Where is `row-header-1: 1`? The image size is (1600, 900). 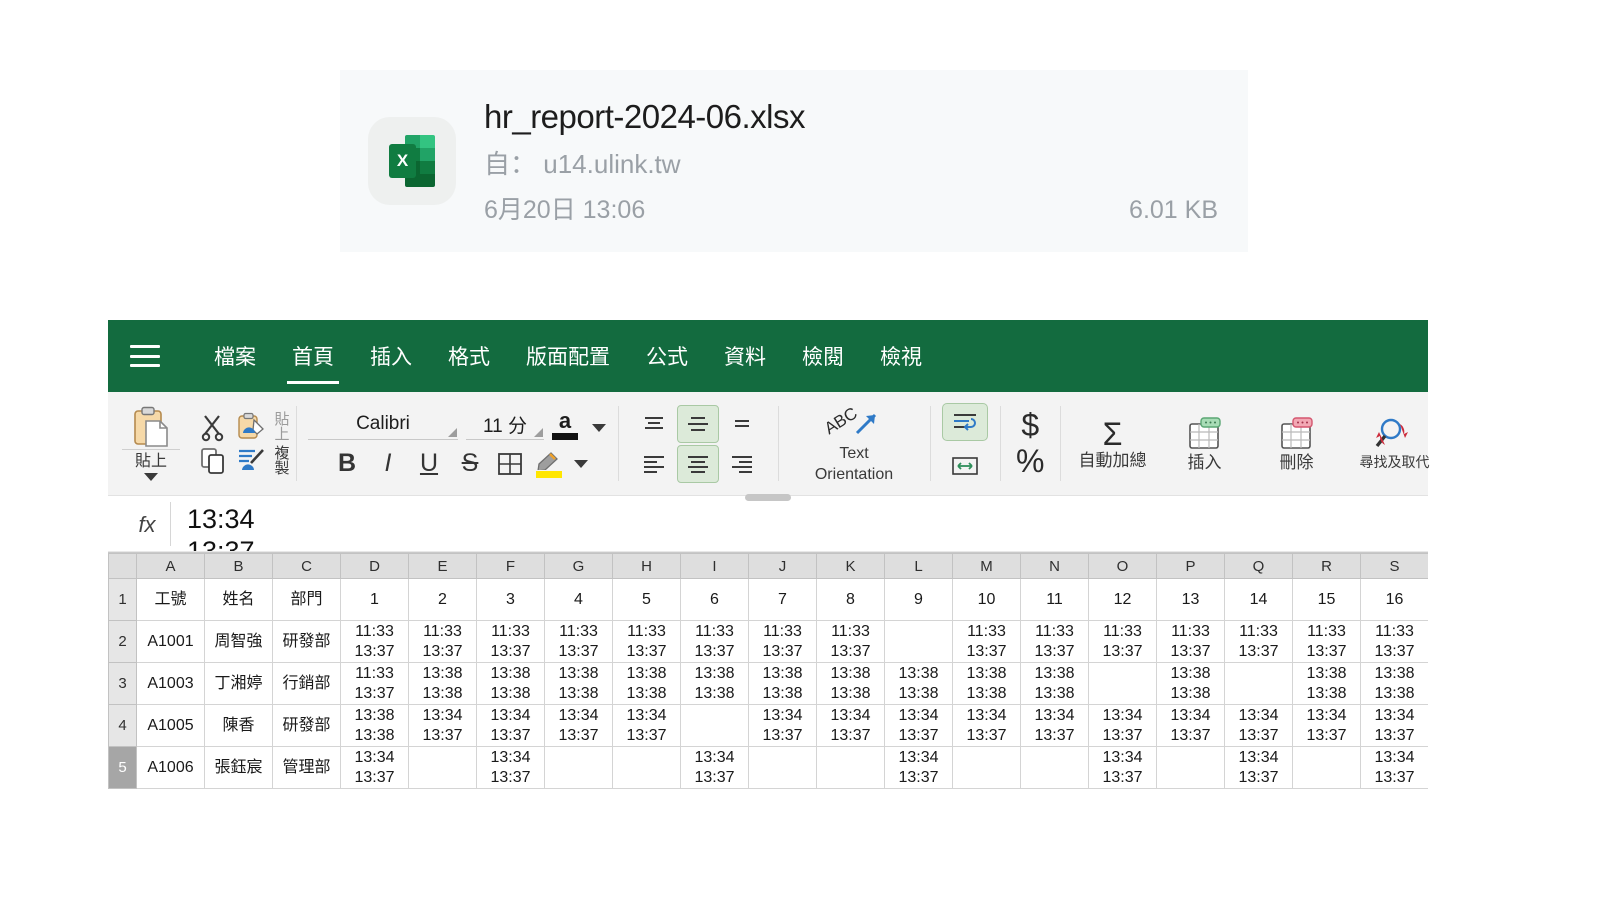
row-header-1: 1 is located at coordinates (122, 599).